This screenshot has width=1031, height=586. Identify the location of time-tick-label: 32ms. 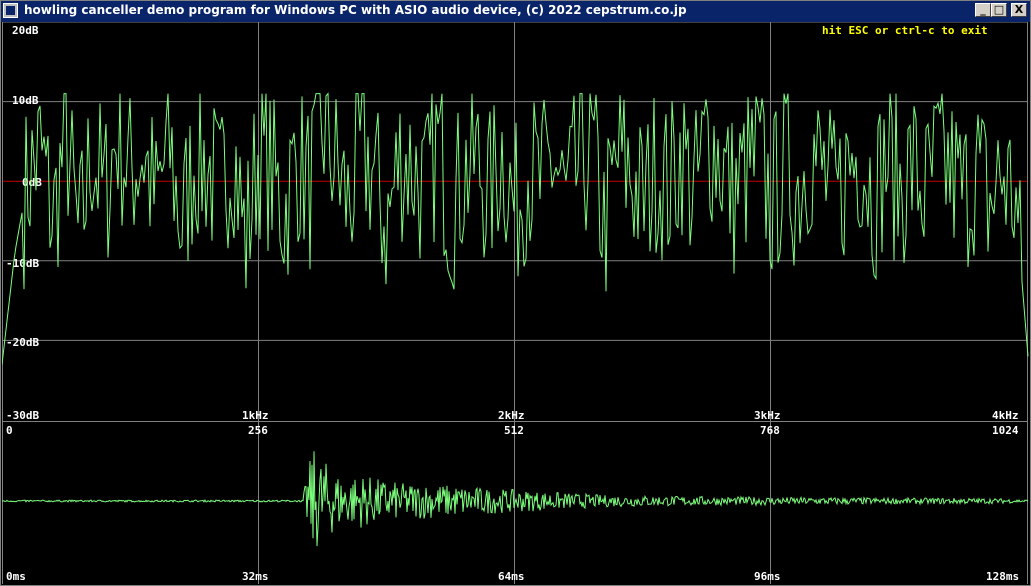
(255, 576).